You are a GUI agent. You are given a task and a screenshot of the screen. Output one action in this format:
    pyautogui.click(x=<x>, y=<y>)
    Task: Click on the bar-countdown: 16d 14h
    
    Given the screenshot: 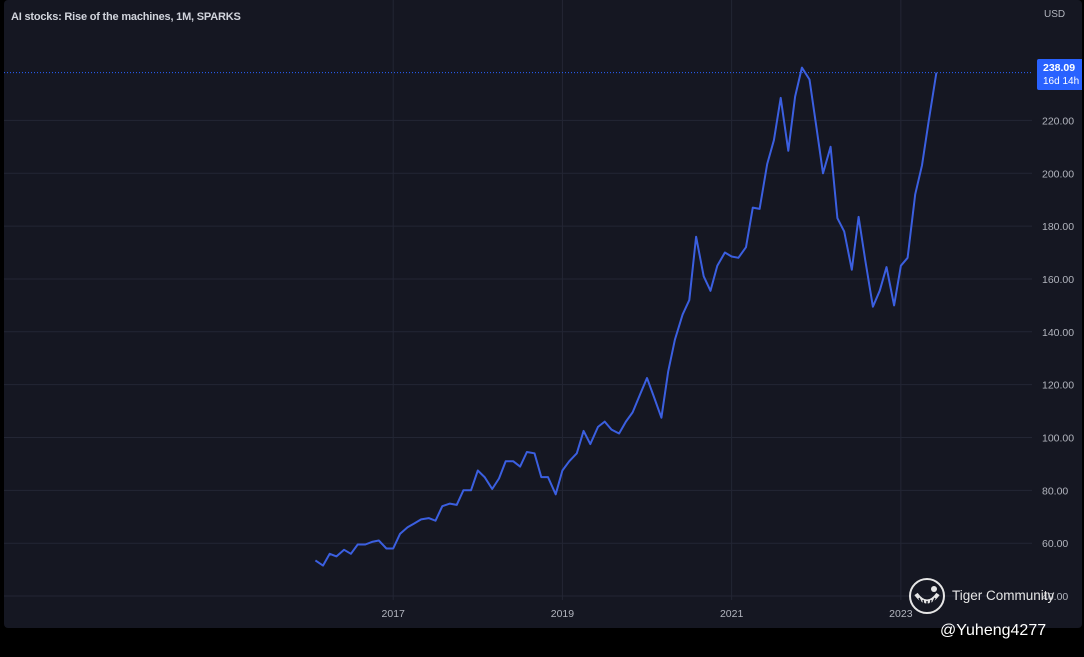 What is the action you would take?
    pyautogui.click(x=1061, y=81)
    